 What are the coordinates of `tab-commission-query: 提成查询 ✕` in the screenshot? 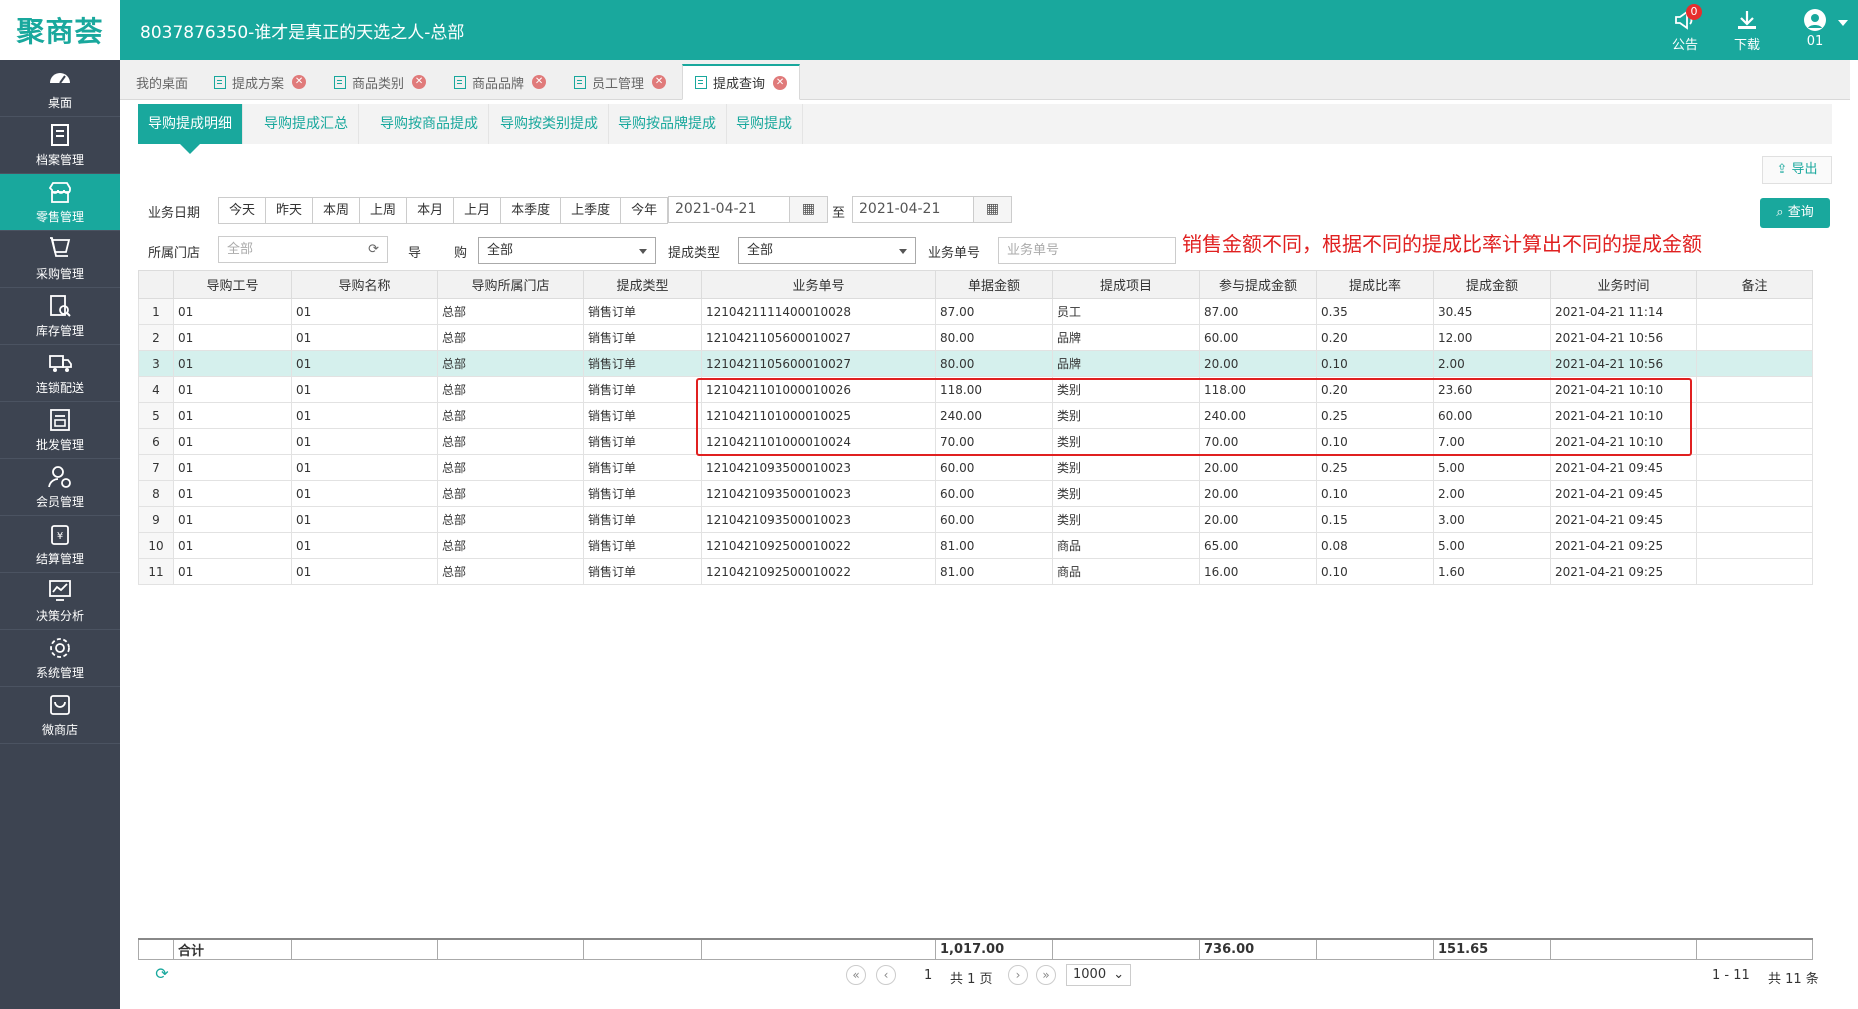 It's located at (741, 82).